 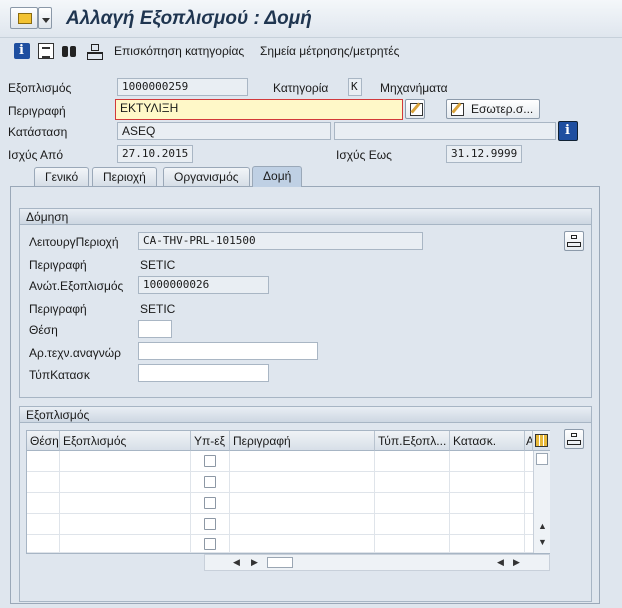 I want to click on tab-structure: Δομή, so click(x=277, y=176).